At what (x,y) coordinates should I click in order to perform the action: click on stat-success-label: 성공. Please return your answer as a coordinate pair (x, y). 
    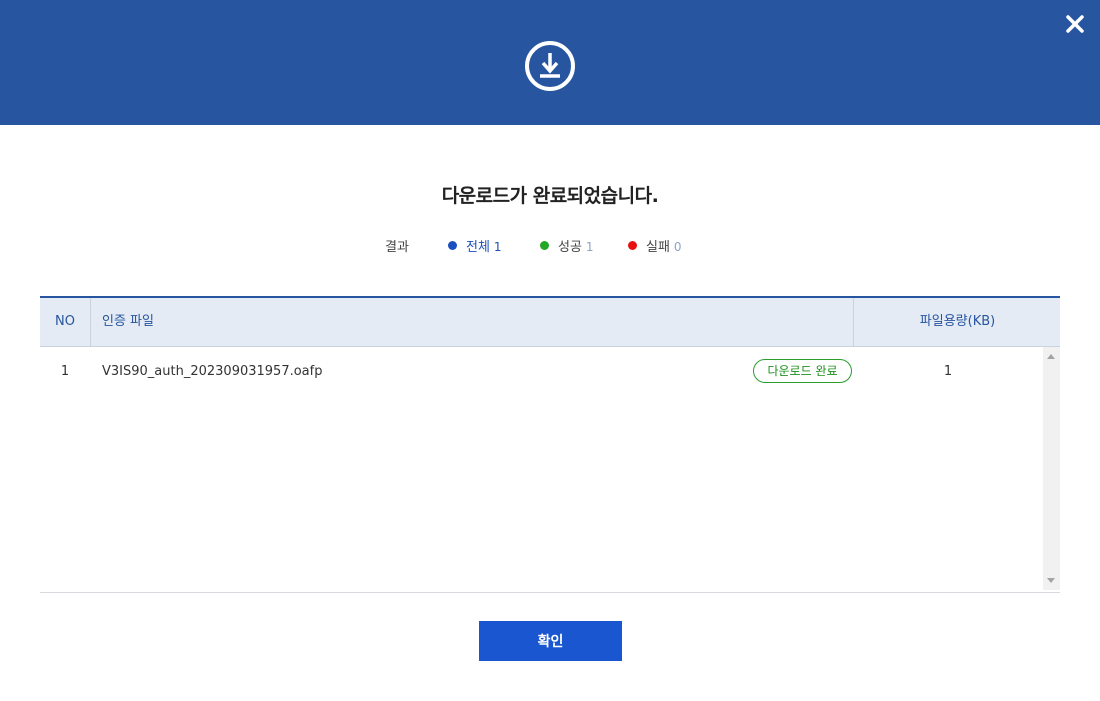
    Looking at the image, I should click on (570, 247).